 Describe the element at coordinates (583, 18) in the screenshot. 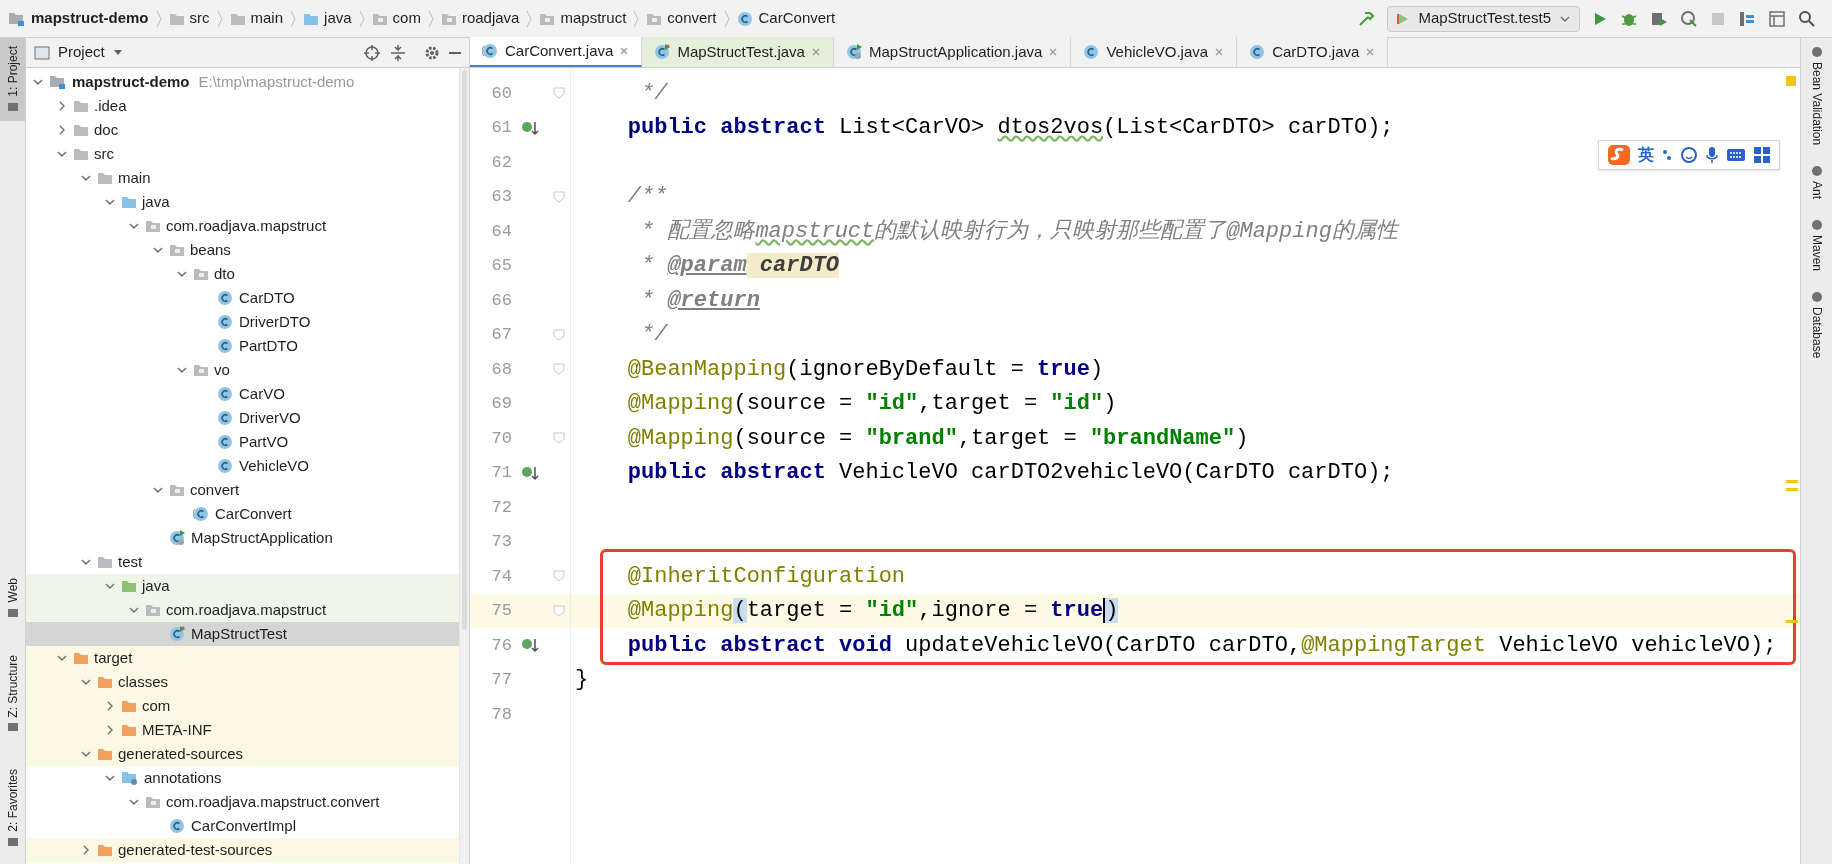

I see `breadcrumb-item: mapstruct` at that location.